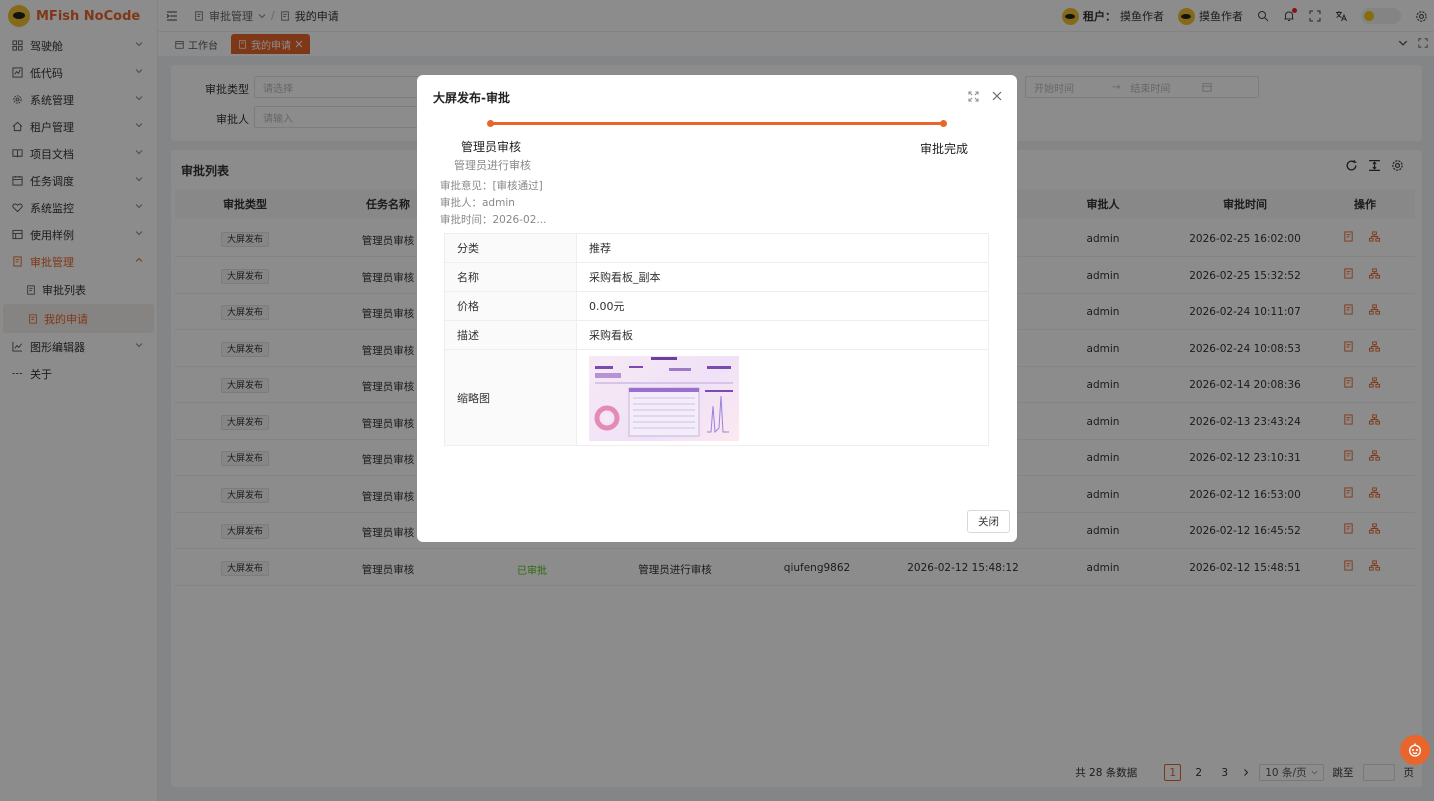 This screenshot has width=1434, height=801. Describe the element at coordinates (973, 96) in the screenshot. I see `fullscreen-icon` at that location.